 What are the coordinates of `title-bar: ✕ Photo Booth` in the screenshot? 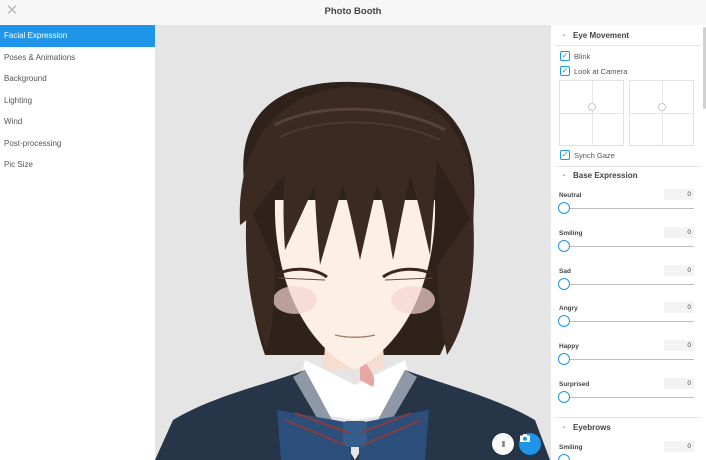 It's located at (353, 12).